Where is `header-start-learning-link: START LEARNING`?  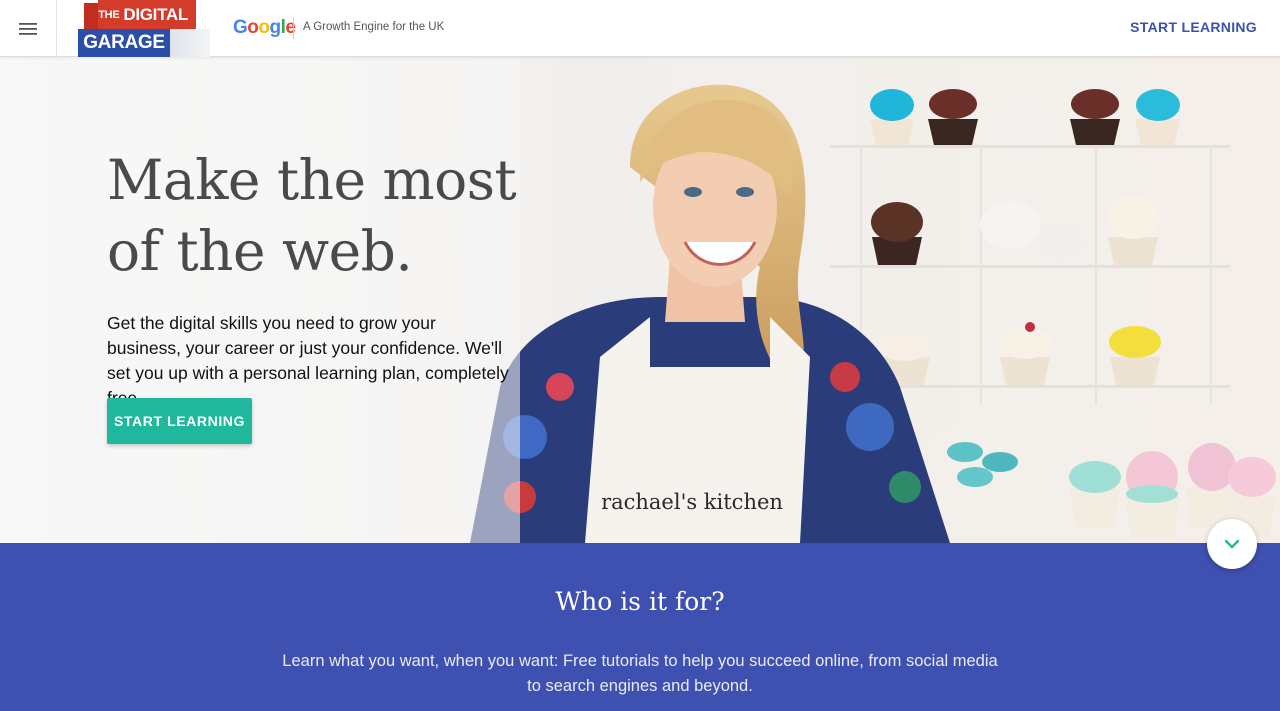
header-start-learning-link: START LEARNING is located at coordinates (1193, 27).